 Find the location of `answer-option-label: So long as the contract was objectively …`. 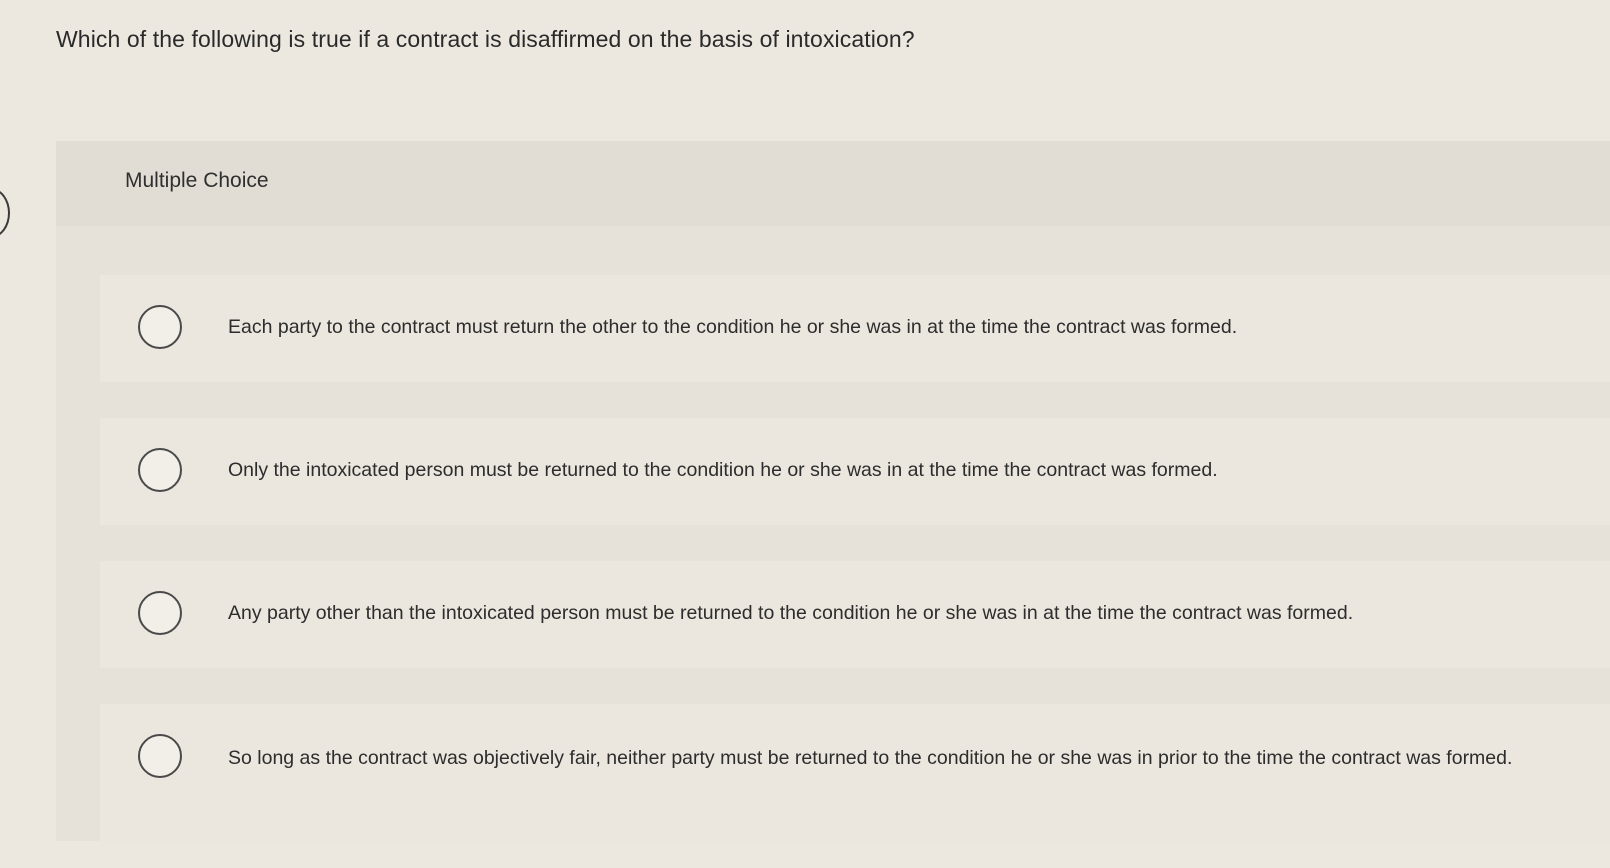

answer-option-label: So long as the contract was objectively … is located at coordinates (899, 758).